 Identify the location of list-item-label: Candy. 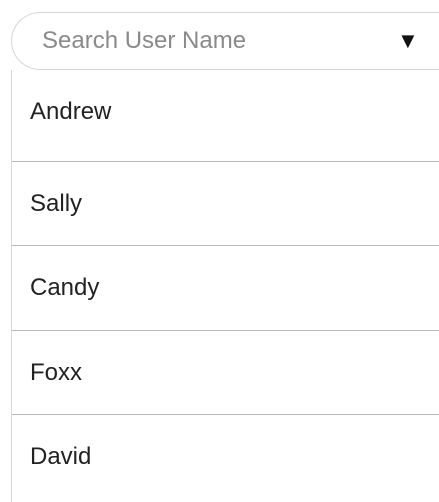
(65, 287).